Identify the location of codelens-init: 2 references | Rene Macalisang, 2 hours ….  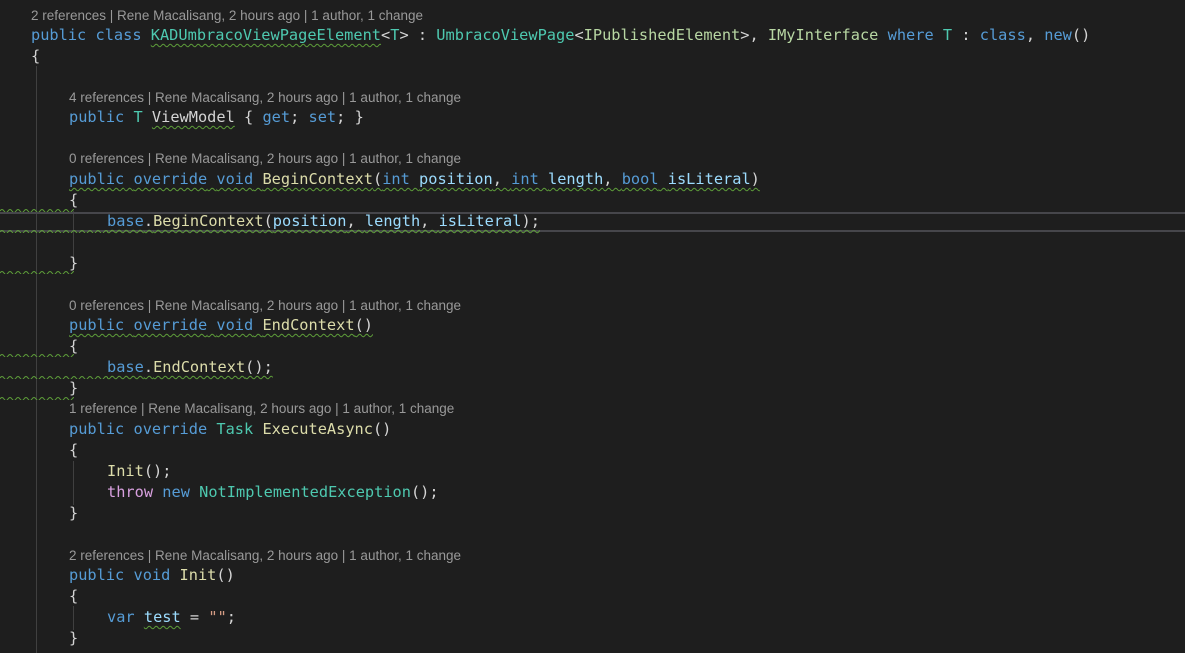
(265, 556).